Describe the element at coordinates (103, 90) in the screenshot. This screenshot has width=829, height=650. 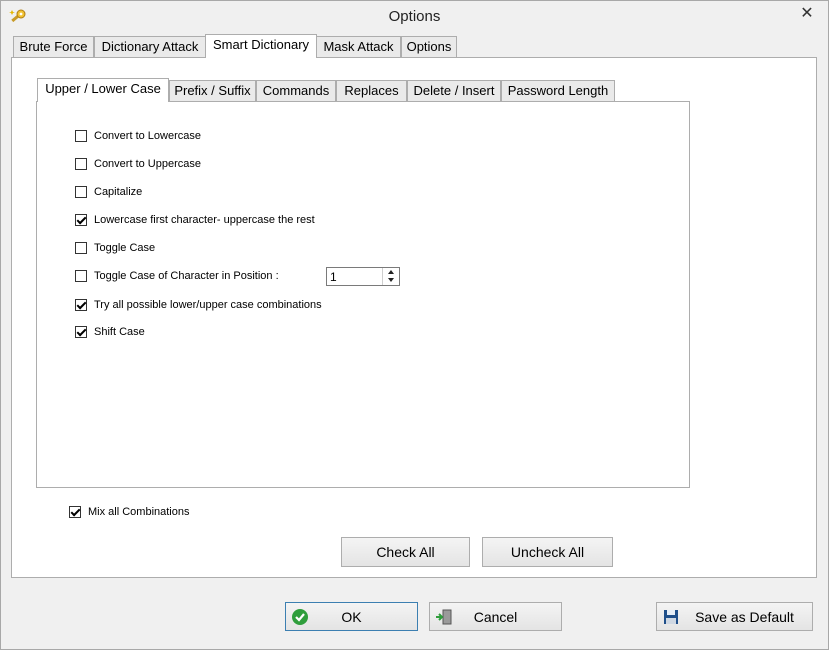
I see `tab-upper-lower-case: Upper / Lower Case` at that location.